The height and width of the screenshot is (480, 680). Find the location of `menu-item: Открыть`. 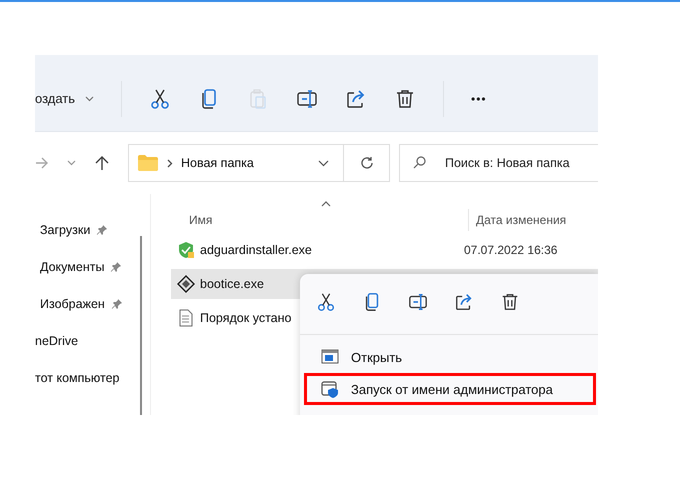

menu-item: Открыть is located at coordinates (450, 357).